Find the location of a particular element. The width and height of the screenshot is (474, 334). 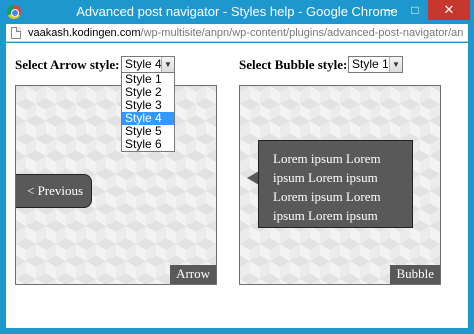

previous-button: < Previous is located at coordinates (54, 191).